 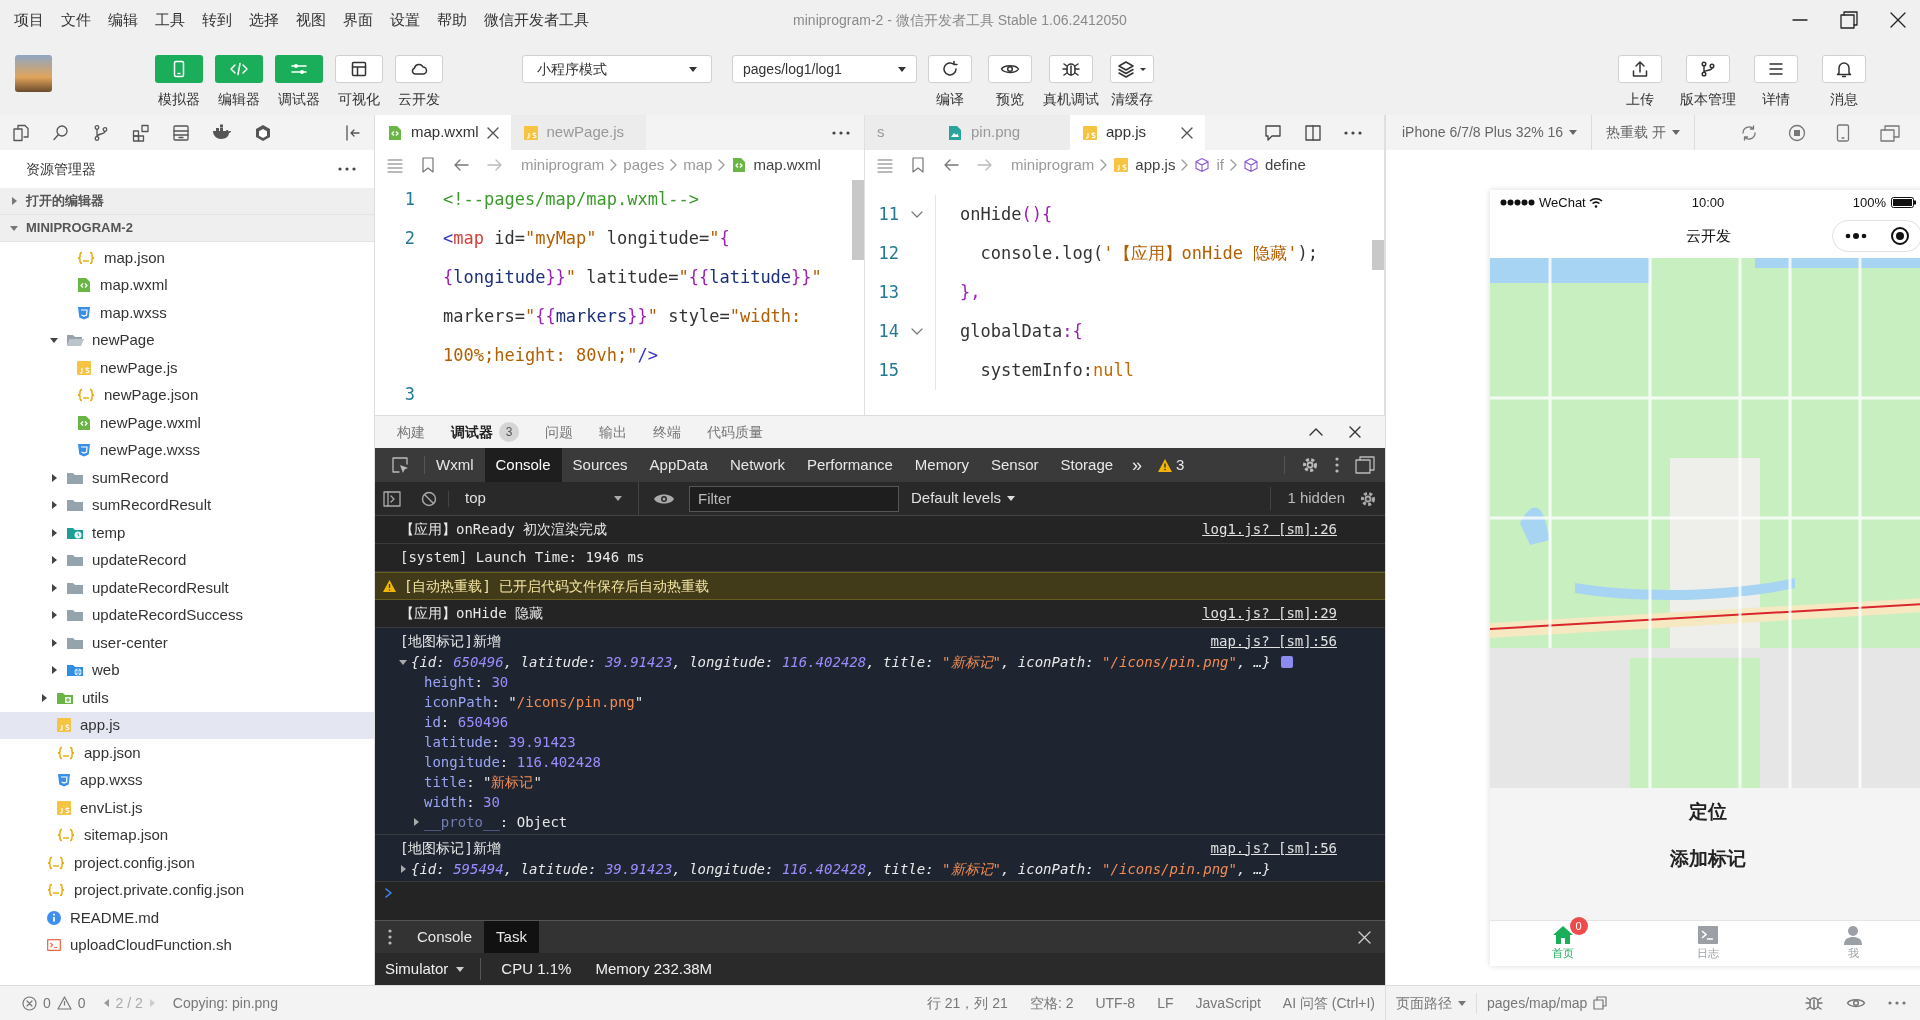 What do you see at coordinates (443, 132) in the screenshot?
I see `editor-tab: map.wxml` at bounding box center [443, 132].